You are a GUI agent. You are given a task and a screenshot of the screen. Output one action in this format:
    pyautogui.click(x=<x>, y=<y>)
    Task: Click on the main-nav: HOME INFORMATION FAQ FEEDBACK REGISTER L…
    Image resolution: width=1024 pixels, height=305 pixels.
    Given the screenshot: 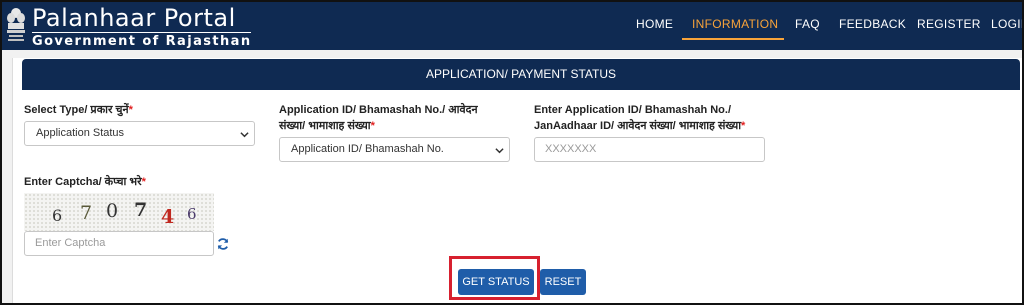 What is the action you would take?
    pyautogui.click(x=512, y=27)
    